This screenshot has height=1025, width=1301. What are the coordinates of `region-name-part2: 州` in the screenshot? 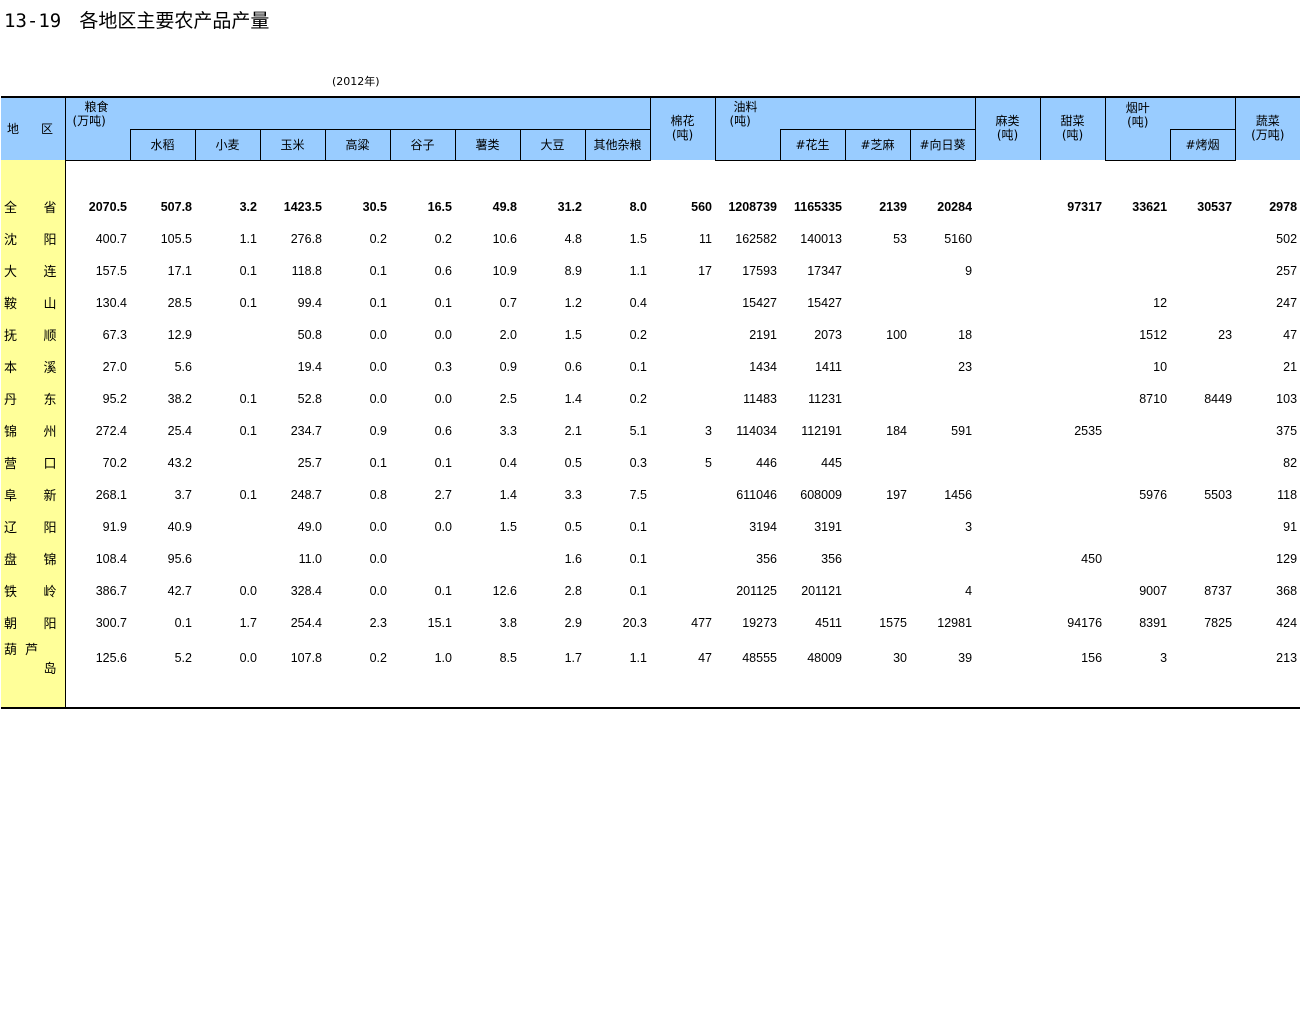 It's located at (50, 432).